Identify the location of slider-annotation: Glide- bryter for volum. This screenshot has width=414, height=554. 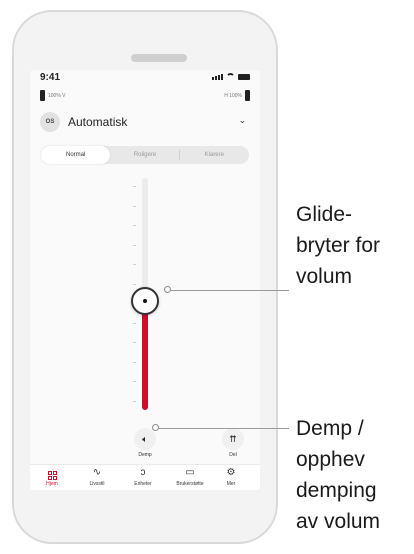
(338, 245).